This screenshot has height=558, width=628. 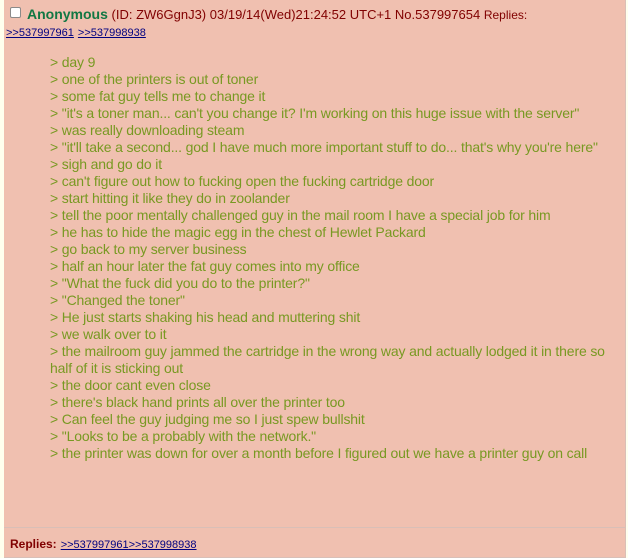 What do you see at coordinates (163, 545) in the screenshot?
I see `footer-reply-link: >>537998938` at bounding box center [163, 545].